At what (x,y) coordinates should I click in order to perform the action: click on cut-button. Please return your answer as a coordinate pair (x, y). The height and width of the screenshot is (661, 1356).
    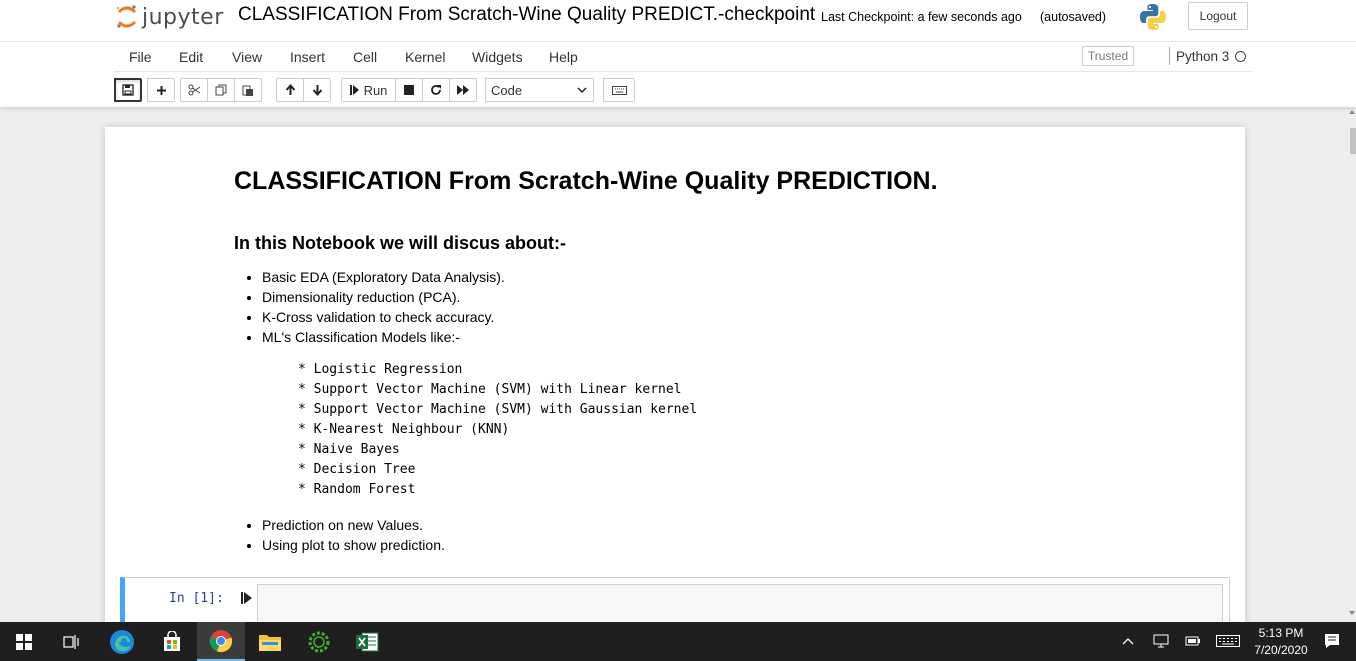
    Looking at the image, I should click on (194, 90).